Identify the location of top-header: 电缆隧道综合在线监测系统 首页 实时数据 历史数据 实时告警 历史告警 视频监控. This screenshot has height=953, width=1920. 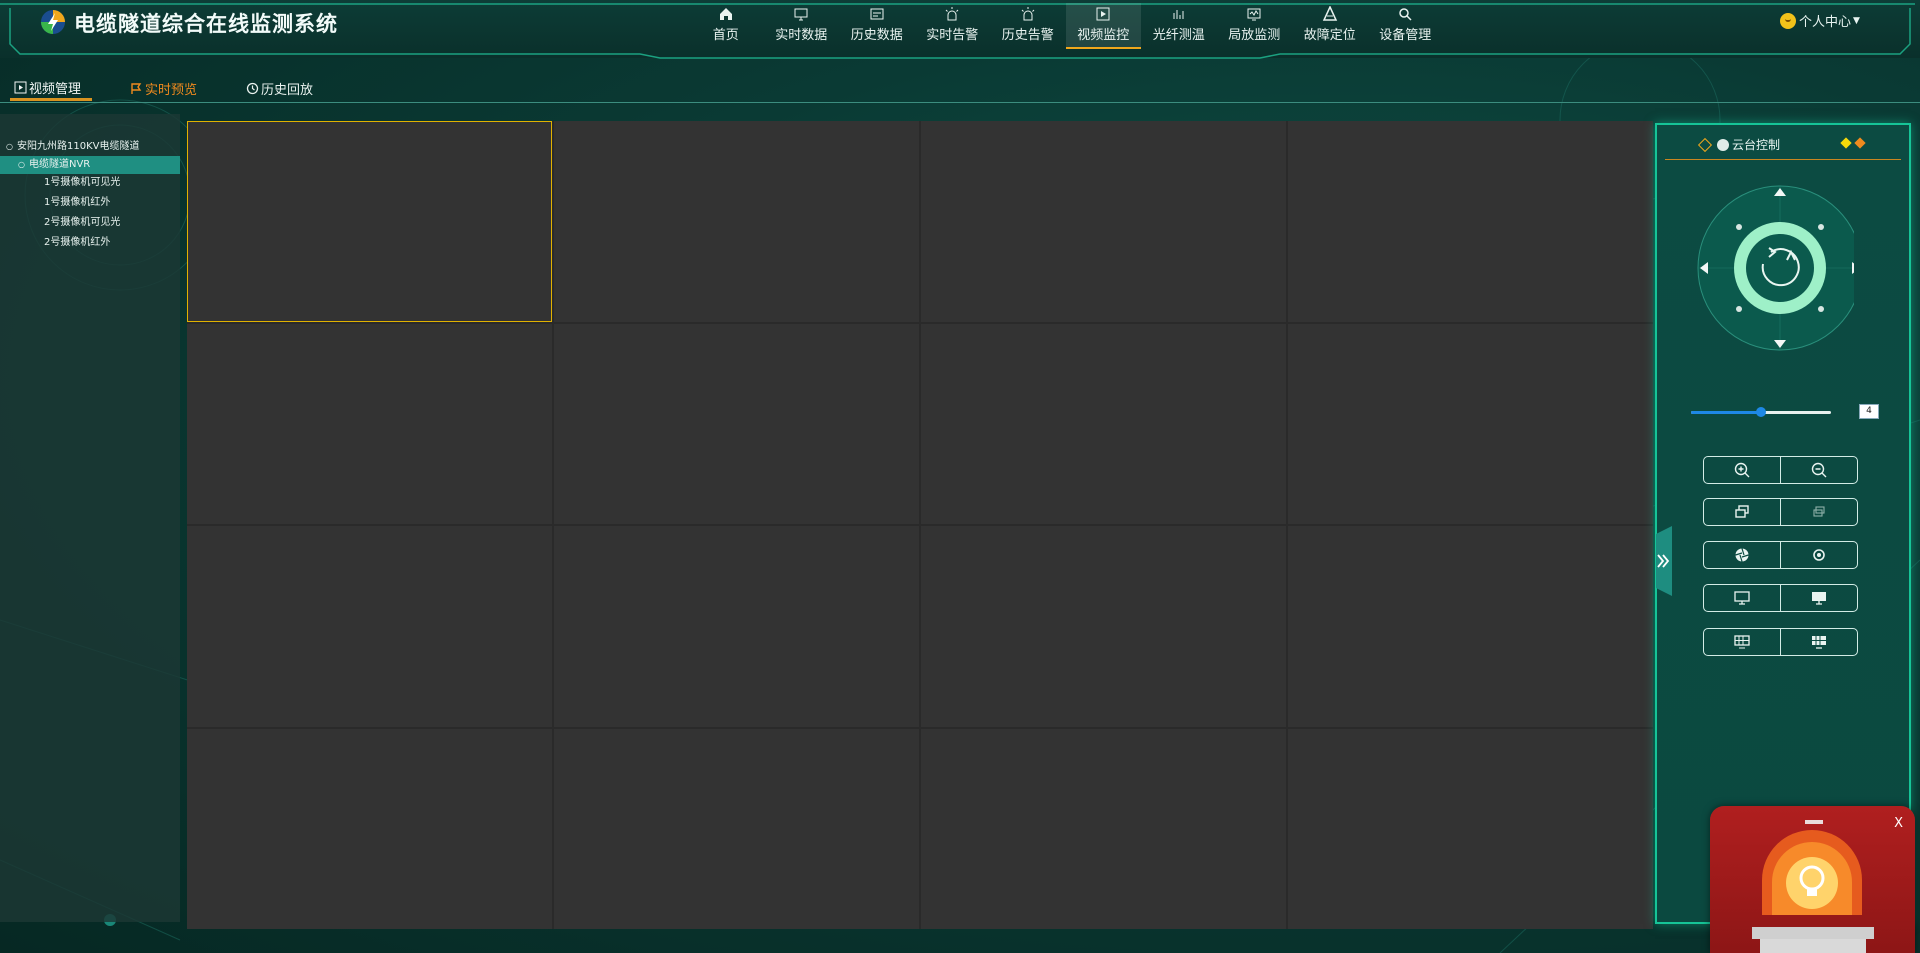
(960, 29).